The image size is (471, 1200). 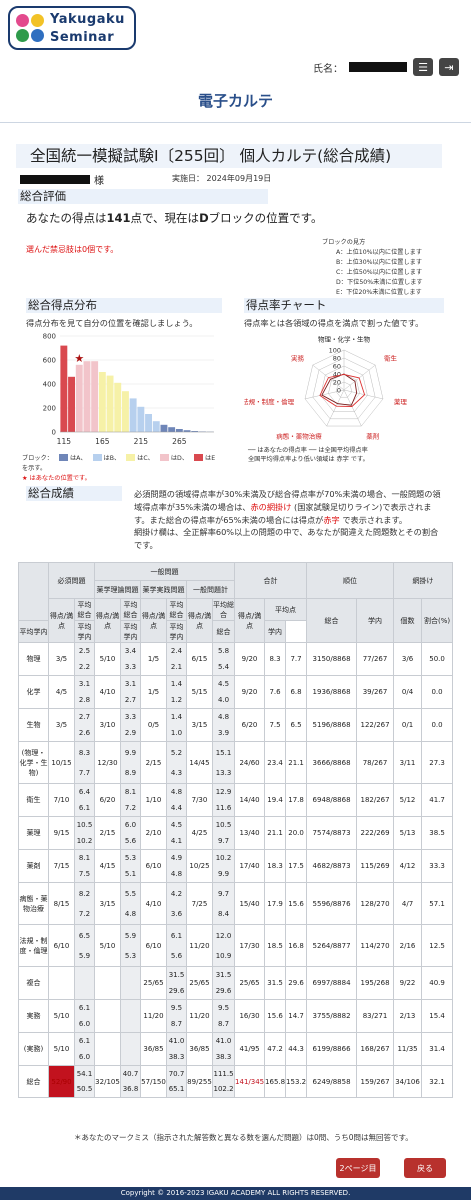 What do you see at coordinates (408, 659) in the screenshot?
I see `table-cell-n: 3/6` at bounding box center [408, 659].